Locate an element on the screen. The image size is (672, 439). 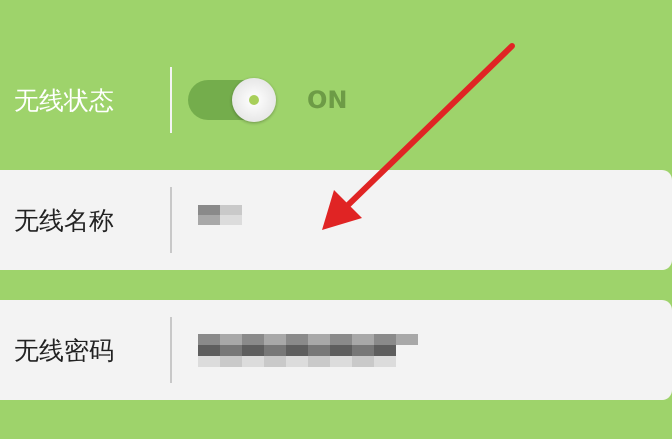
field-label: 无线名称 is located at coordinates (64, 220).